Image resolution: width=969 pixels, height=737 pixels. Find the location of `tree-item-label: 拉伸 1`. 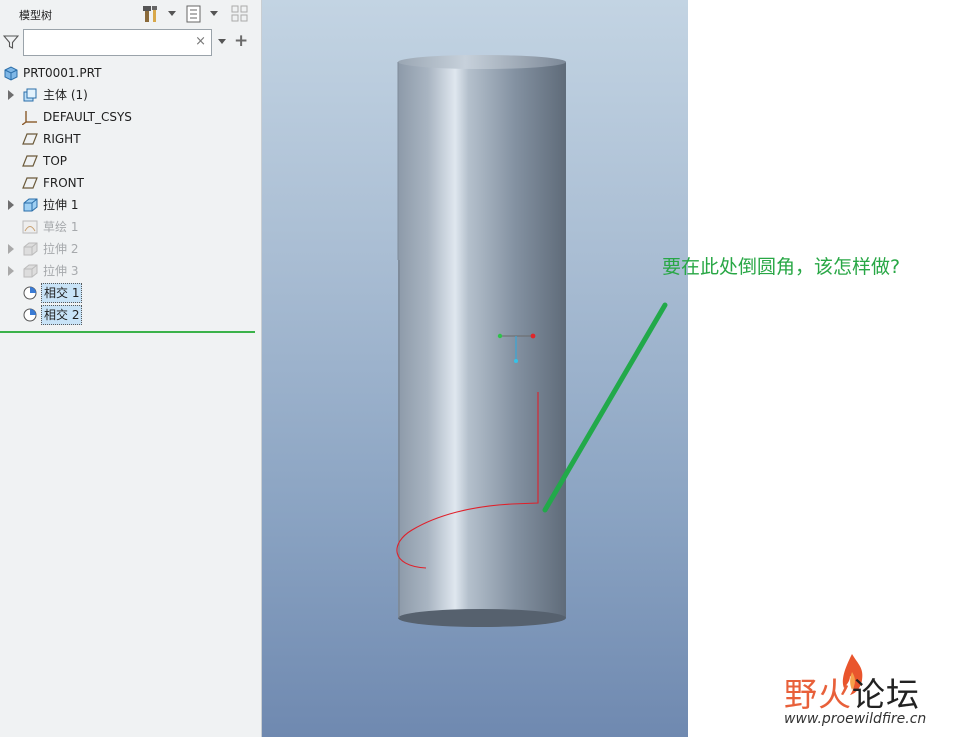

tree-item-label: 拉伸 1 is located at coordinates (61, 205).